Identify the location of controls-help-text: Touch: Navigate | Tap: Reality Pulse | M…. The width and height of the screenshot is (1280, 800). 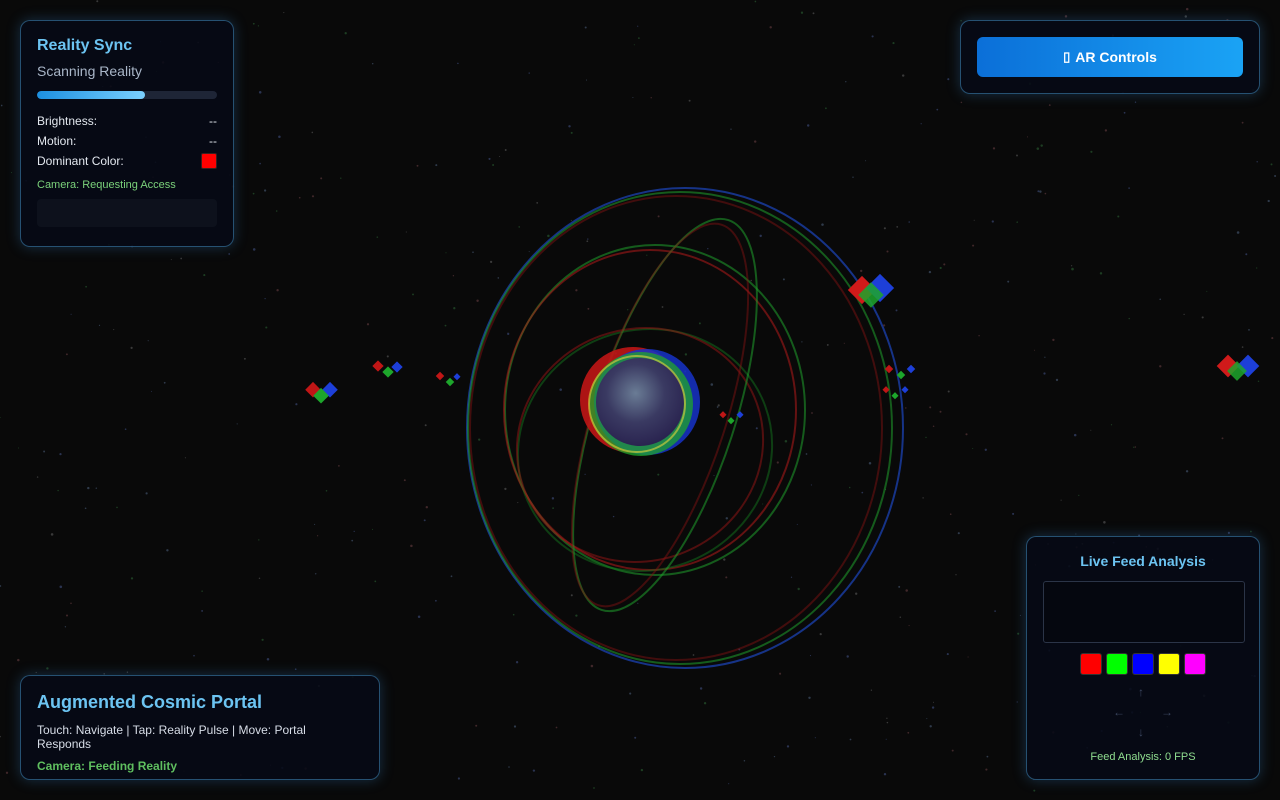
(171, 737).